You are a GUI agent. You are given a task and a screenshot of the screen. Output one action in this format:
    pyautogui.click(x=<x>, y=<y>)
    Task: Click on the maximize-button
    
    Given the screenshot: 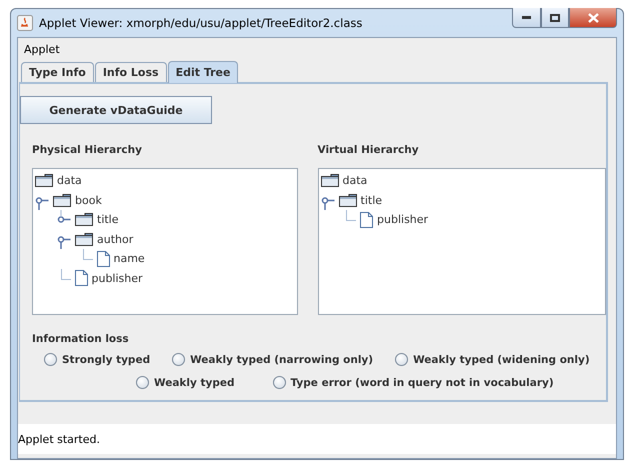 What is the action you would take?
    pyautogui.click(x=555, y=18)
    